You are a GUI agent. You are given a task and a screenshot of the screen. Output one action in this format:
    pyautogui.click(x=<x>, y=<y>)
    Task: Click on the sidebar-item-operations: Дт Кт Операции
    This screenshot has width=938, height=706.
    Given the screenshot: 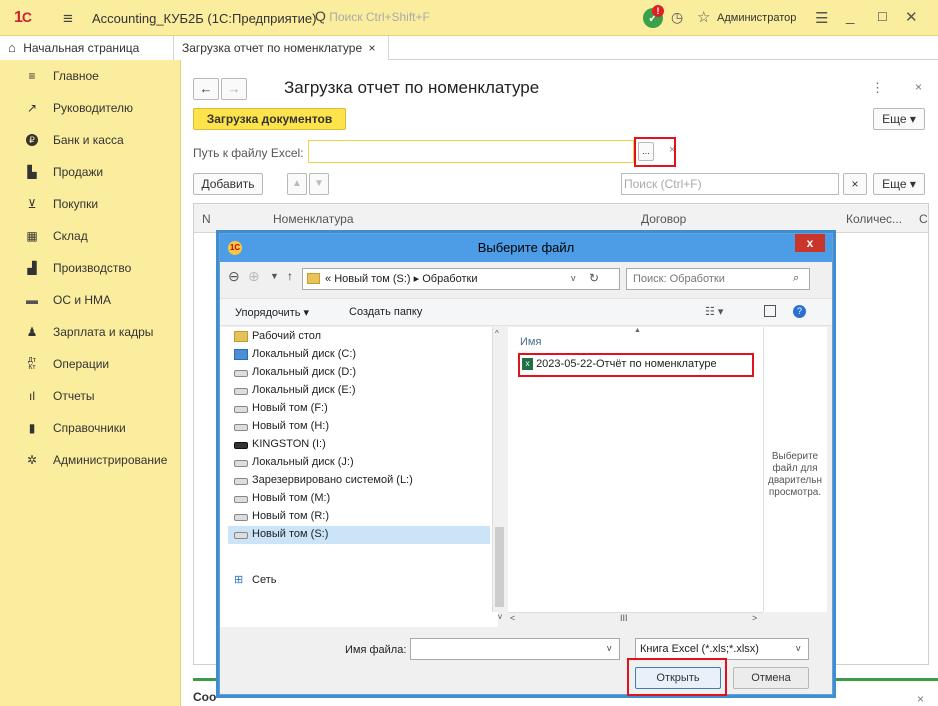 What is the action you would take?
    pyautogui.click(x=90, y=364)
    